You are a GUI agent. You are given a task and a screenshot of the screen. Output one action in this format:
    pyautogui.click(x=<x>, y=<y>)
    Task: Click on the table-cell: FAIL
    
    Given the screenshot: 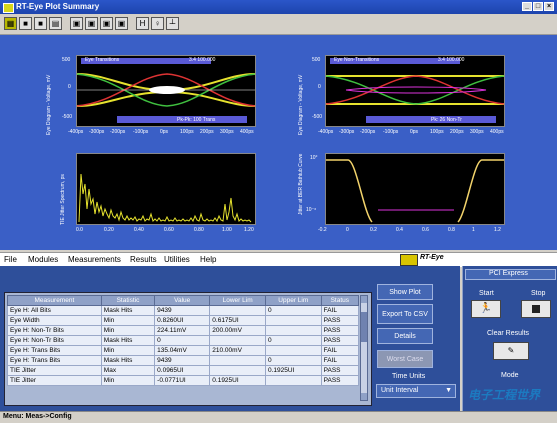 What is the action you would take?
    pyautogui.click(x=340, y=360)
    